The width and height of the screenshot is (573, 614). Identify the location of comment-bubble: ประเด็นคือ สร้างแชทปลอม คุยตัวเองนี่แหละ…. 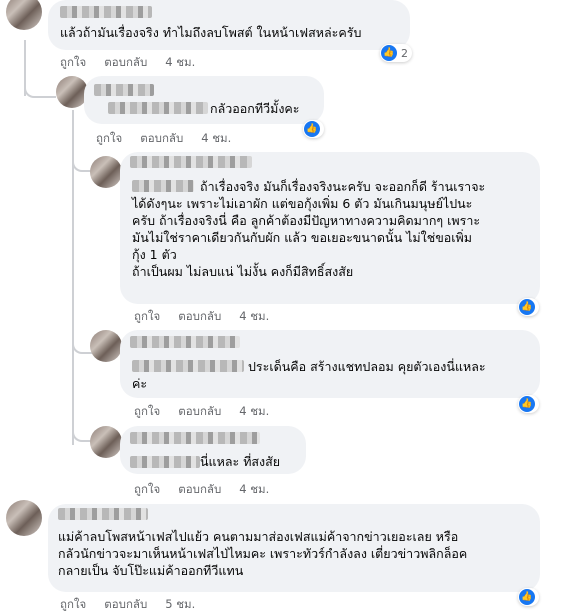
(330, 364).